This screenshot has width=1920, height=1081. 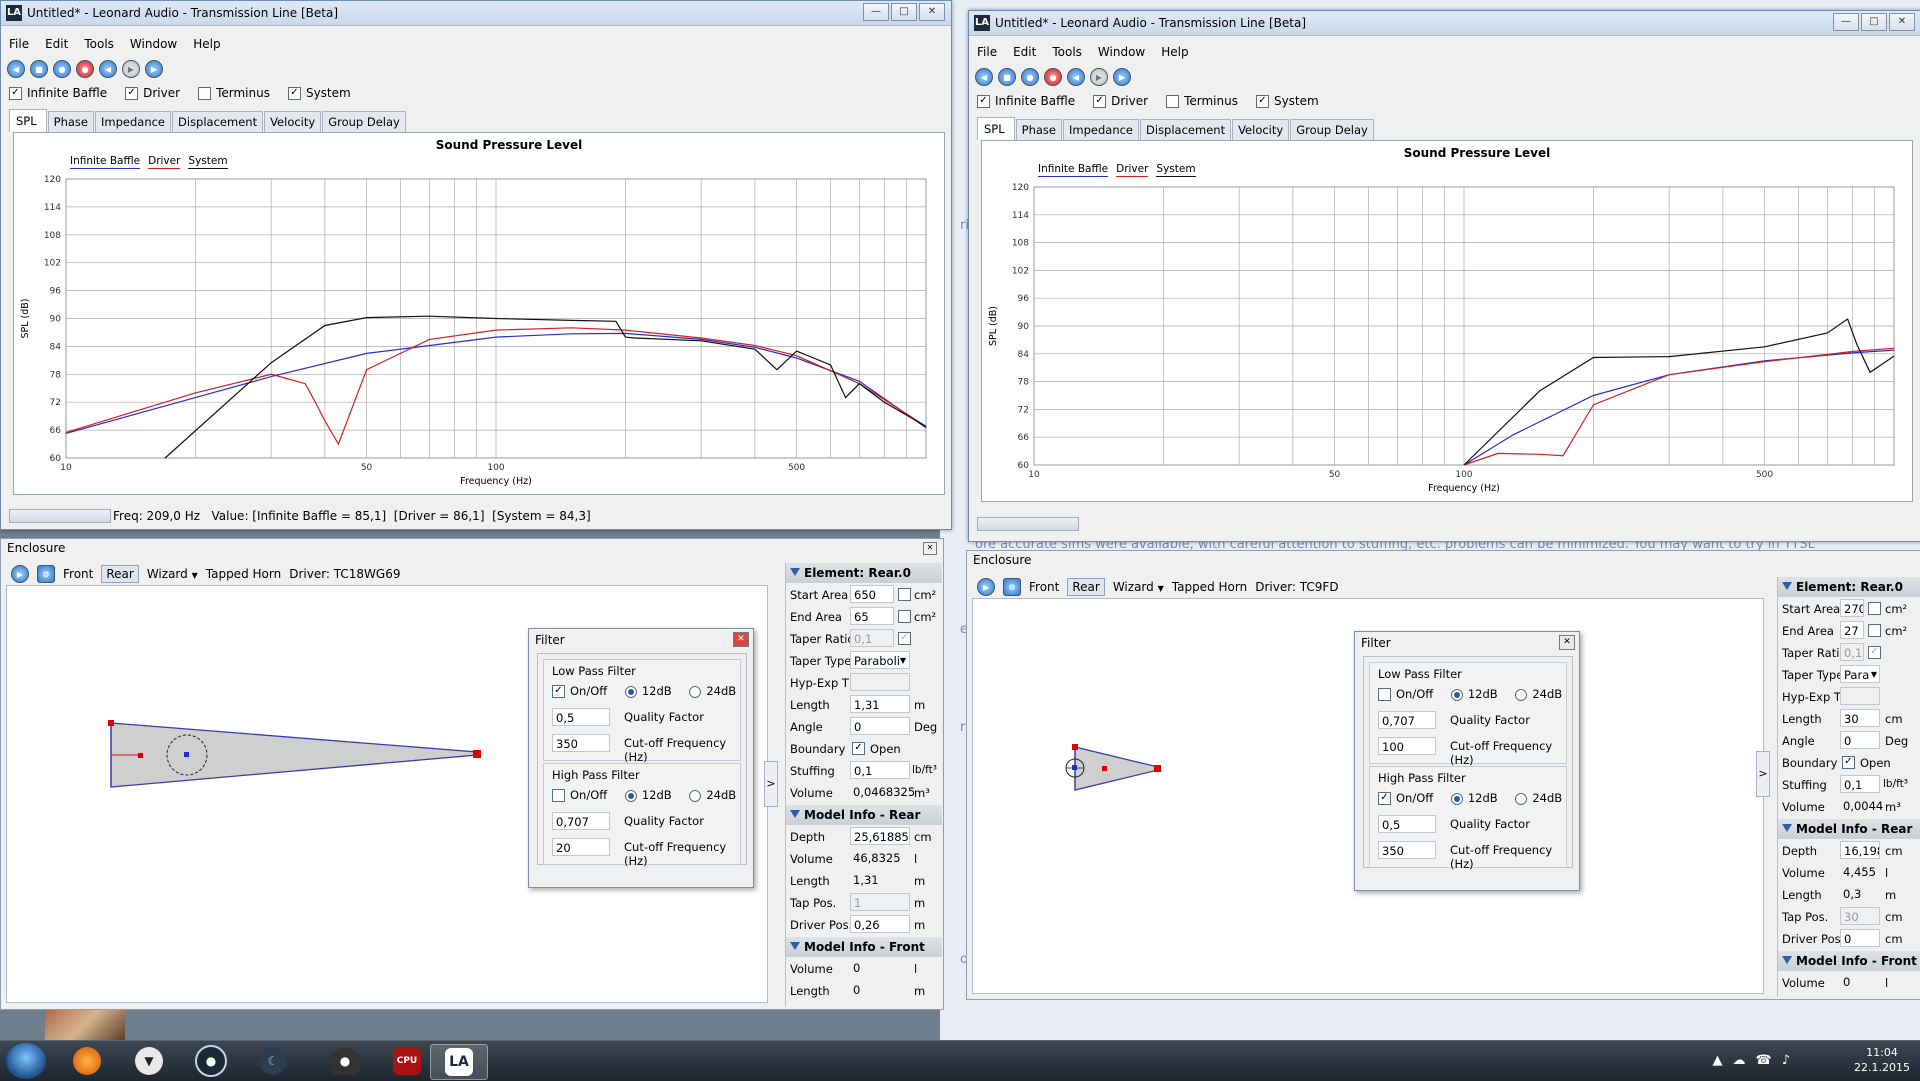 I want to click on tab-impedance: Impedance, so click(x=1101, y=129).